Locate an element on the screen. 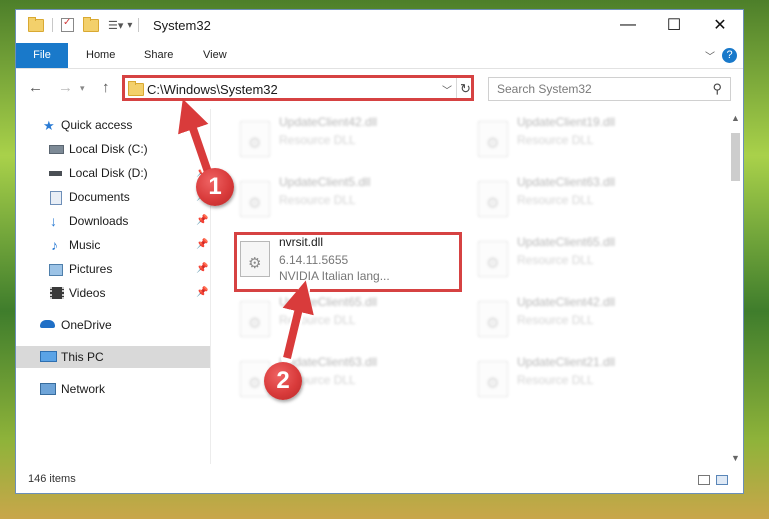 The height and width of the screenshot is (519, 769). step-1-callout: 1 is located at coordinates (215, 187).